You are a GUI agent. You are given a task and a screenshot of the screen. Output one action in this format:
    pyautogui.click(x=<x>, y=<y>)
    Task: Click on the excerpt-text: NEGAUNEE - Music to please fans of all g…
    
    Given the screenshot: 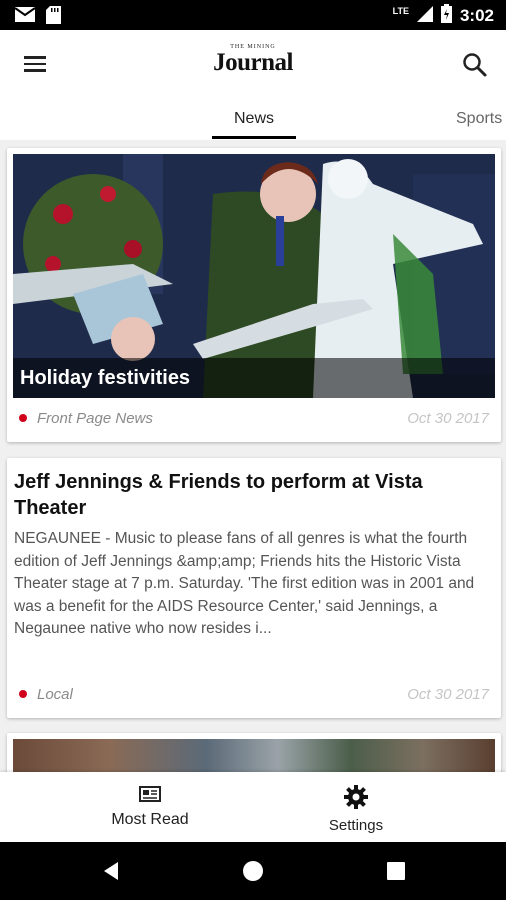 What is the action you would take?
    pyautogui.click(x=244, y=584)
    